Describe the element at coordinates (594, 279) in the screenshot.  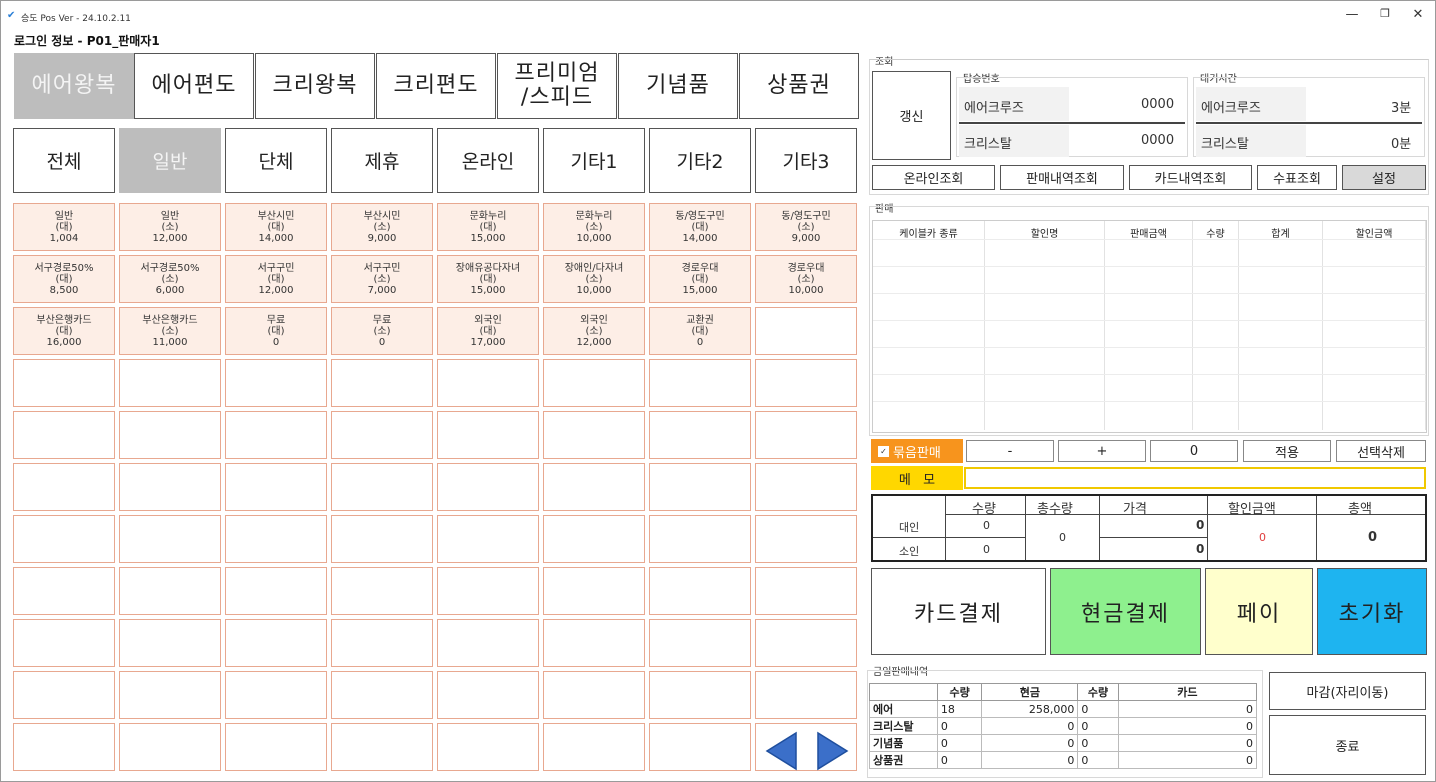
I see `ticket-tile: 장애인/다자녀 (소) 10,000` at that location.